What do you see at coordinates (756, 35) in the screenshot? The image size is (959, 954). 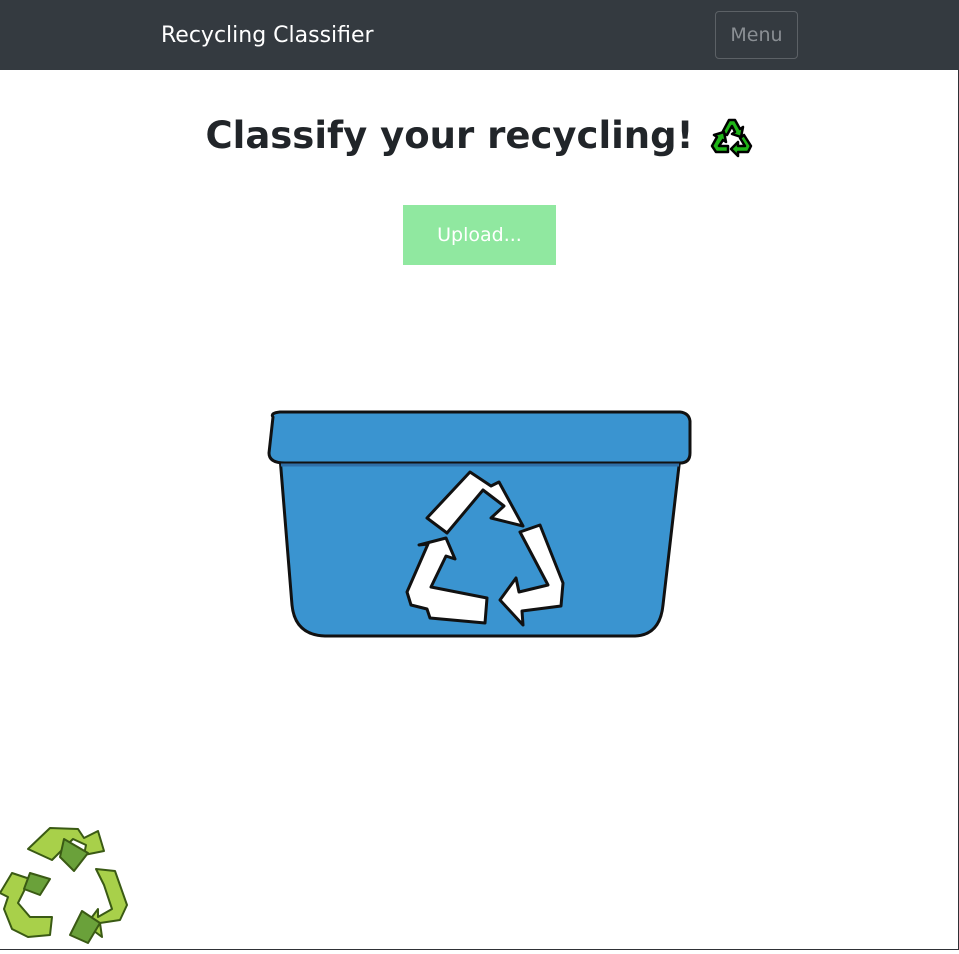 I see `menu-button: Menu` at bounding box center [756, 35].